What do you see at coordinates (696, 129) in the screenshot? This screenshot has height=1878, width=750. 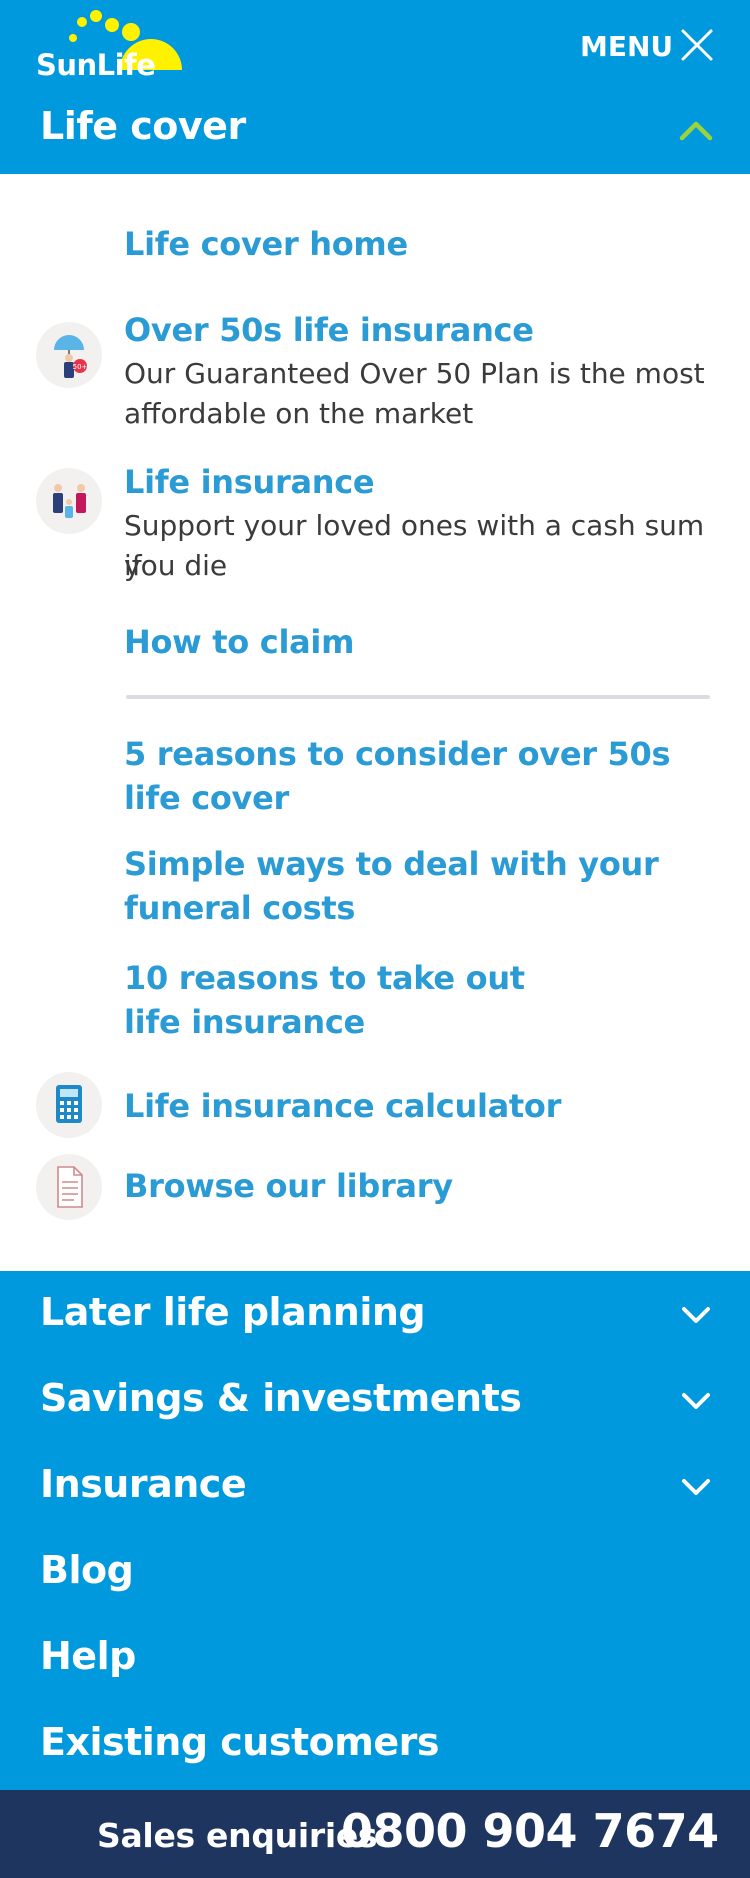 I see `chevron-up-icon` at bounding box center [696, 129].